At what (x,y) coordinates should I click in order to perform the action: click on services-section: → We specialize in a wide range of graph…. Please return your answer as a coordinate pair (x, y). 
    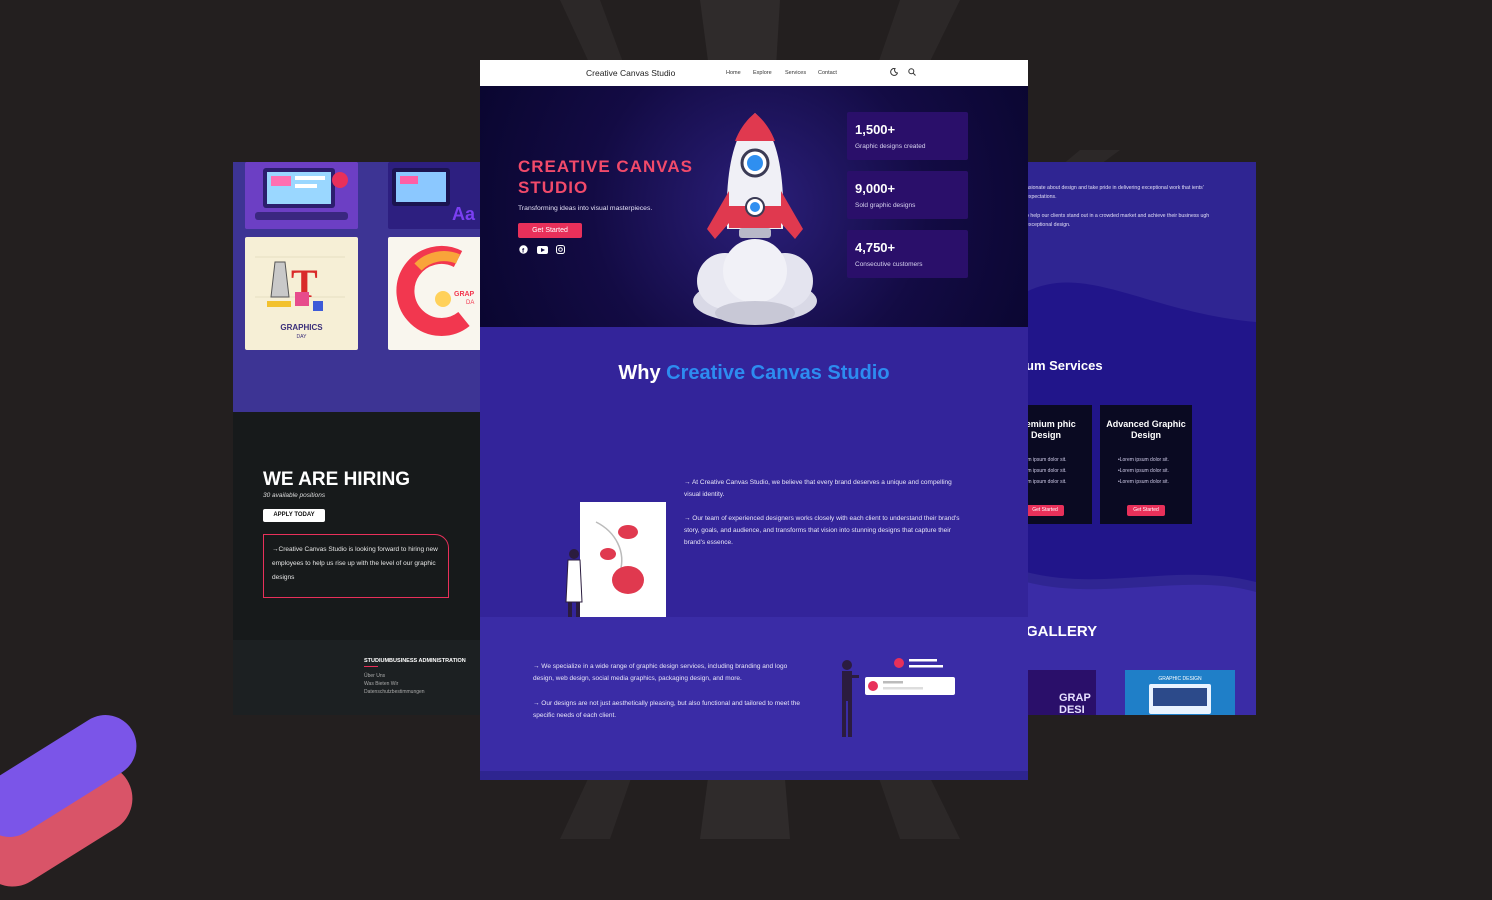
    Looking at the image, I should click on (754, 698).